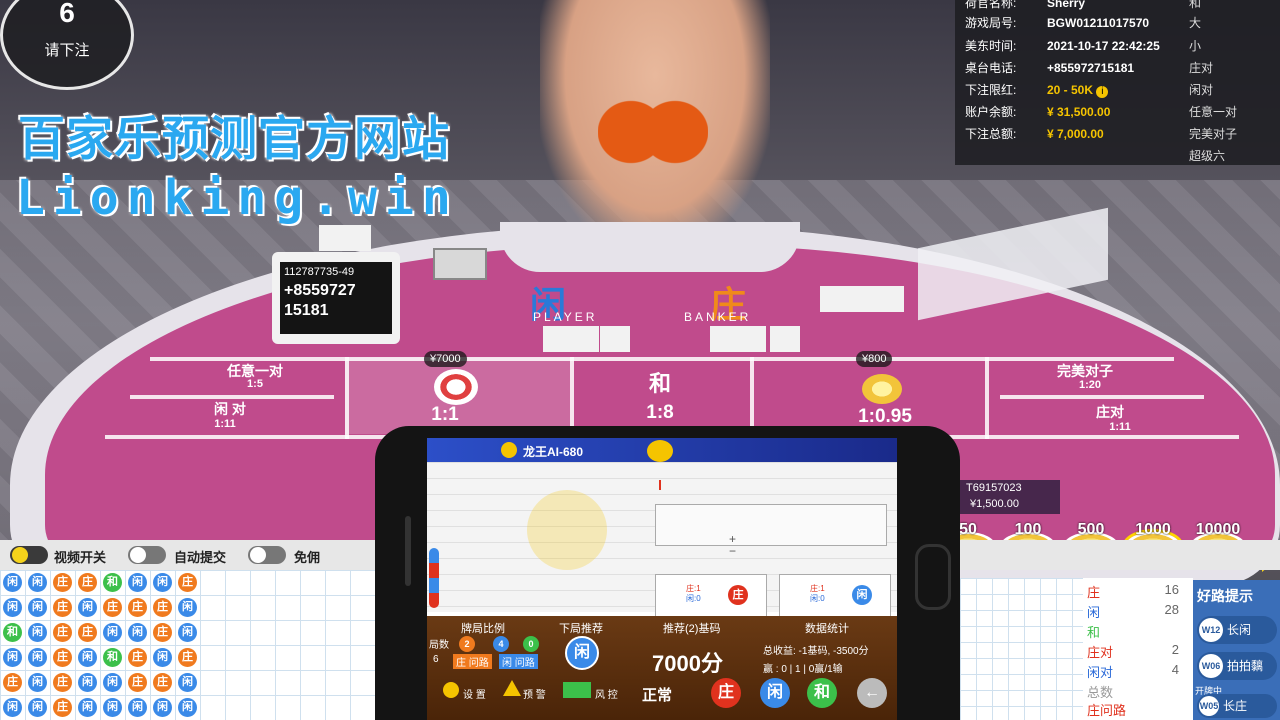  What do you see at coordinates (1236, 650) in the screenshot?
I see `good-road-hints: 好路提示 W12 长闲 W06 拍拍黐 开牌中 W05 长庄` at bounding box center [1236, 650].